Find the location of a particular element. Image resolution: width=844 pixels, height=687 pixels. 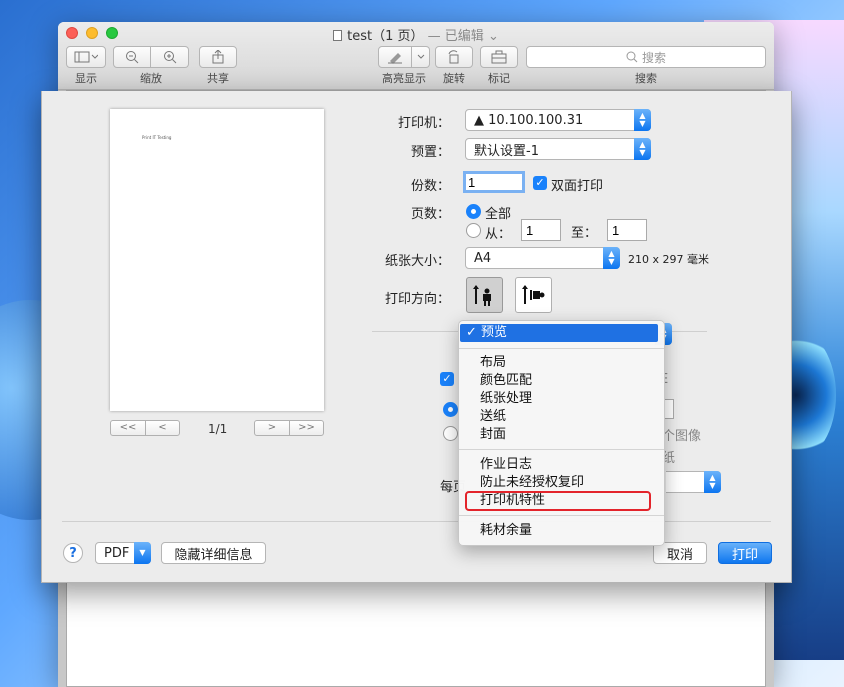

chevron-down-icon is located at coordinates (420, 56).